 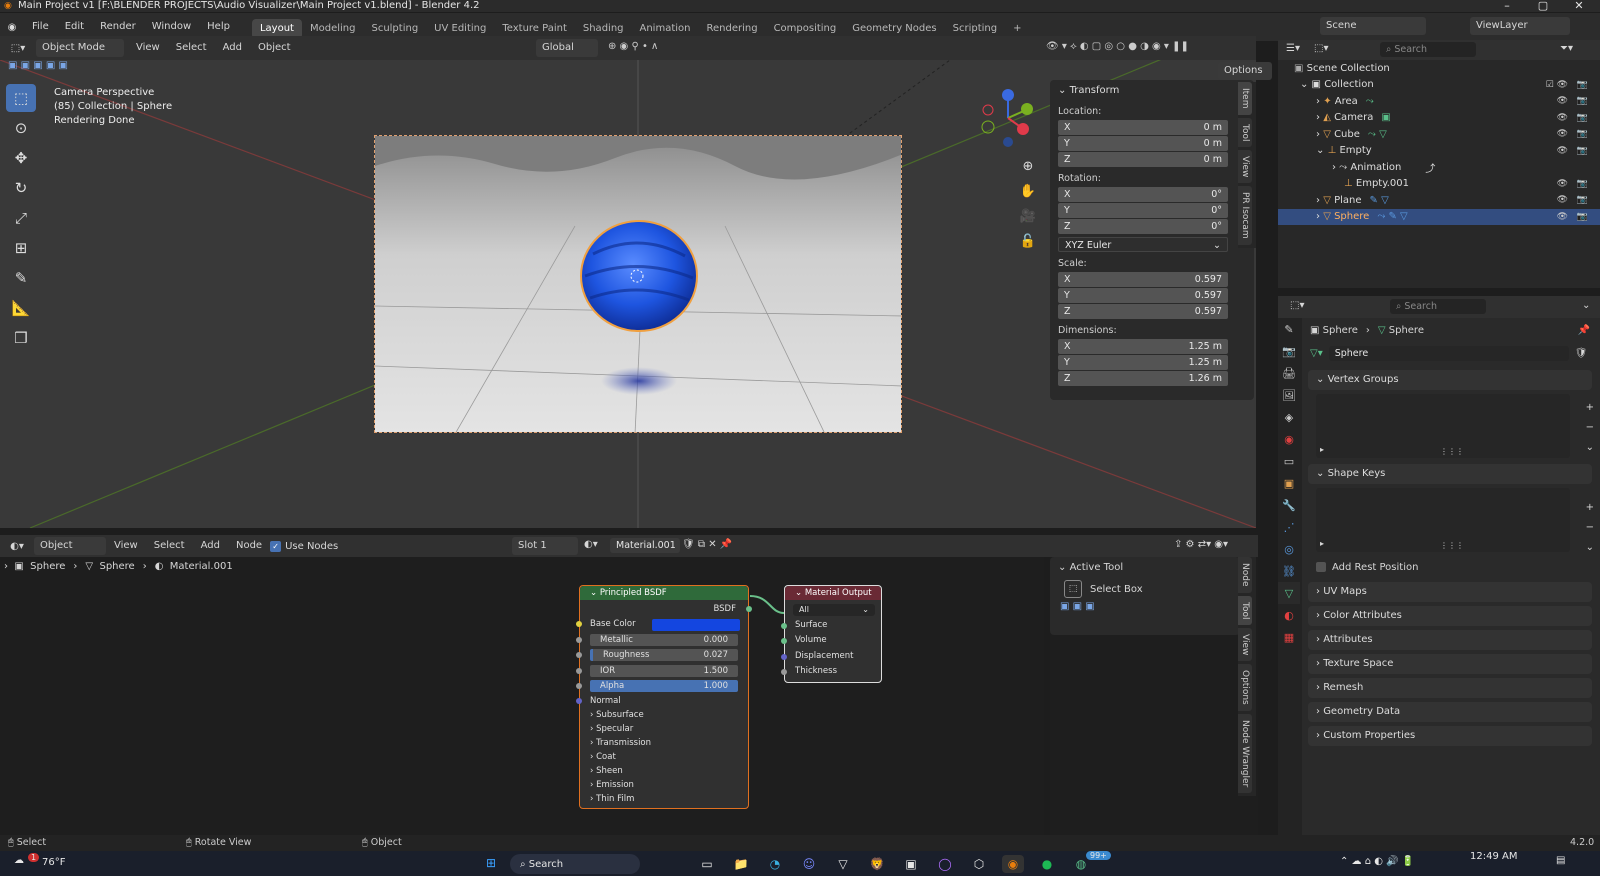 What do you see at coordinates (1581, 353) in the screenshot?
I see `fake-user-icon: 🛡` at bounding box center [1581, 353].